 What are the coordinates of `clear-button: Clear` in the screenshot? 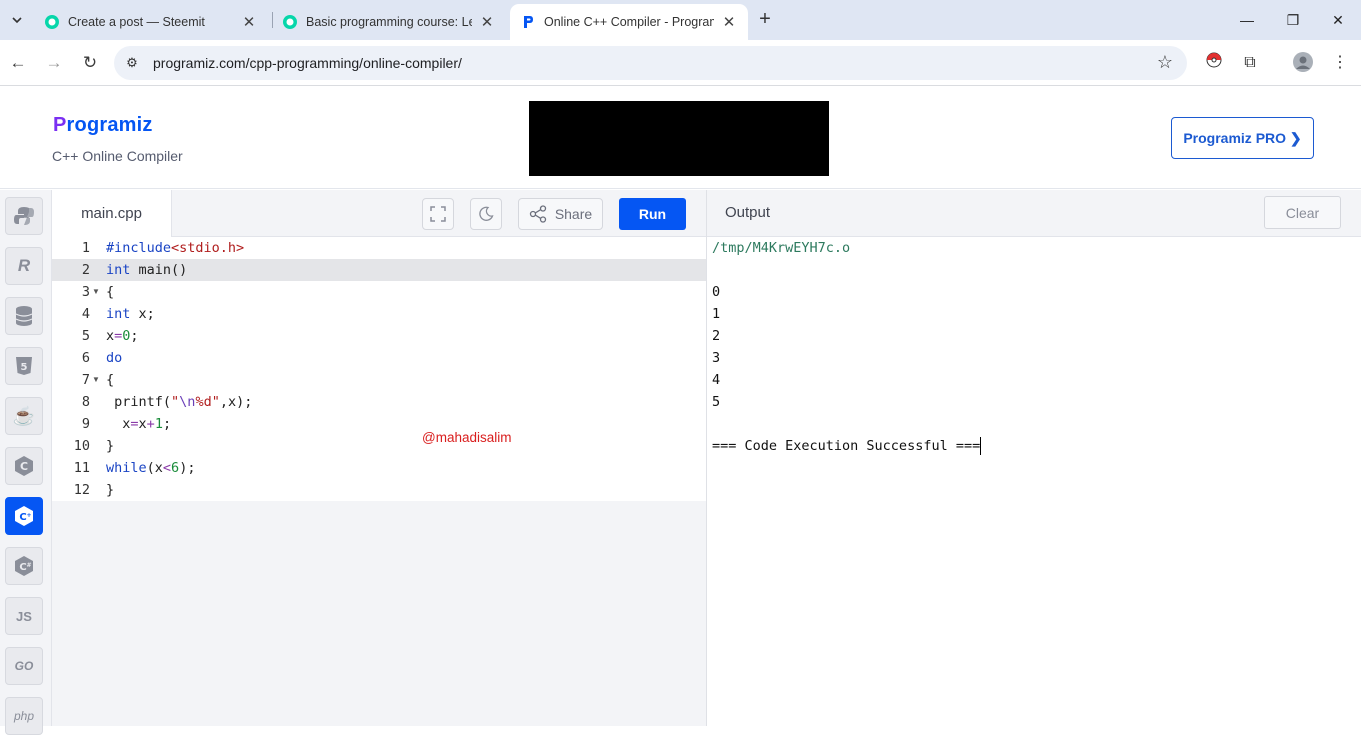 It's located at (1302, 212).